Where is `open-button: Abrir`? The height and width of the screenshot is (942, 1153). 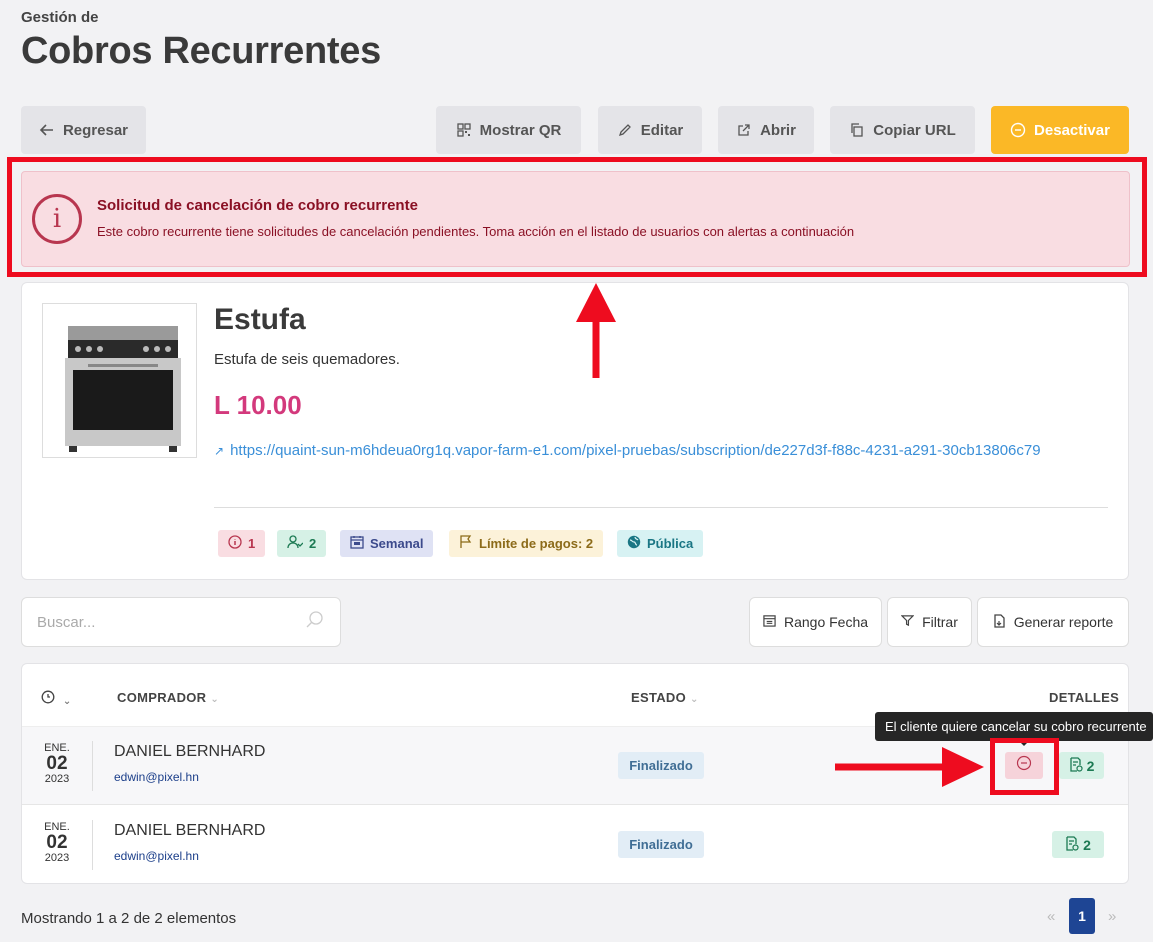 open-button: Abrir is located at coordinates (766, 130).